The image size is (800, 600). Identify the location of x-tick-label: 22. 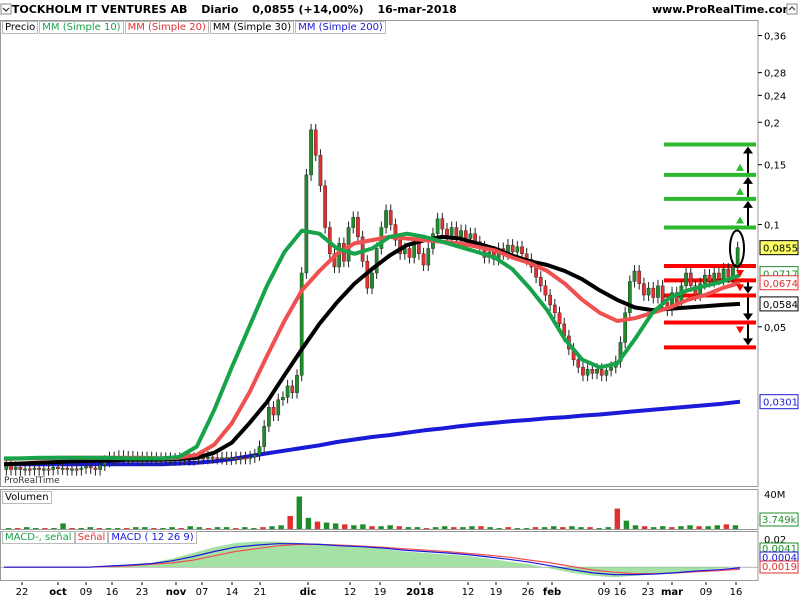
(22, 592).